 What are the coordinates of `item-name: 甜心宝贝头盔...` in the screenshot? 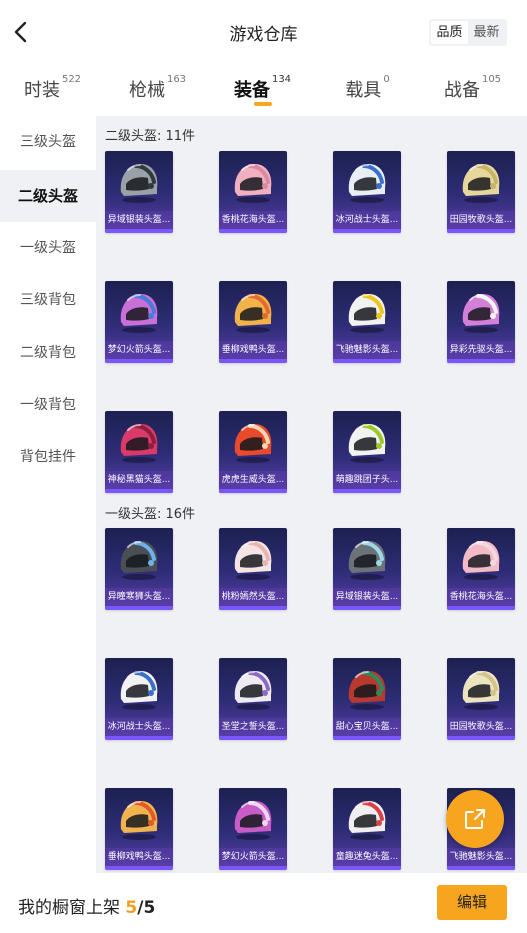 It's located at (367, 727).